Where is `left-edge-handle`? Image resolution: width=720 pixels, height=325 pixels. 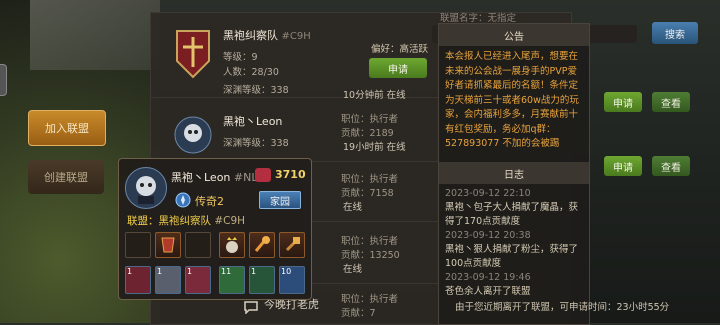 left-edge-handle is located at coordinates (3, 80).